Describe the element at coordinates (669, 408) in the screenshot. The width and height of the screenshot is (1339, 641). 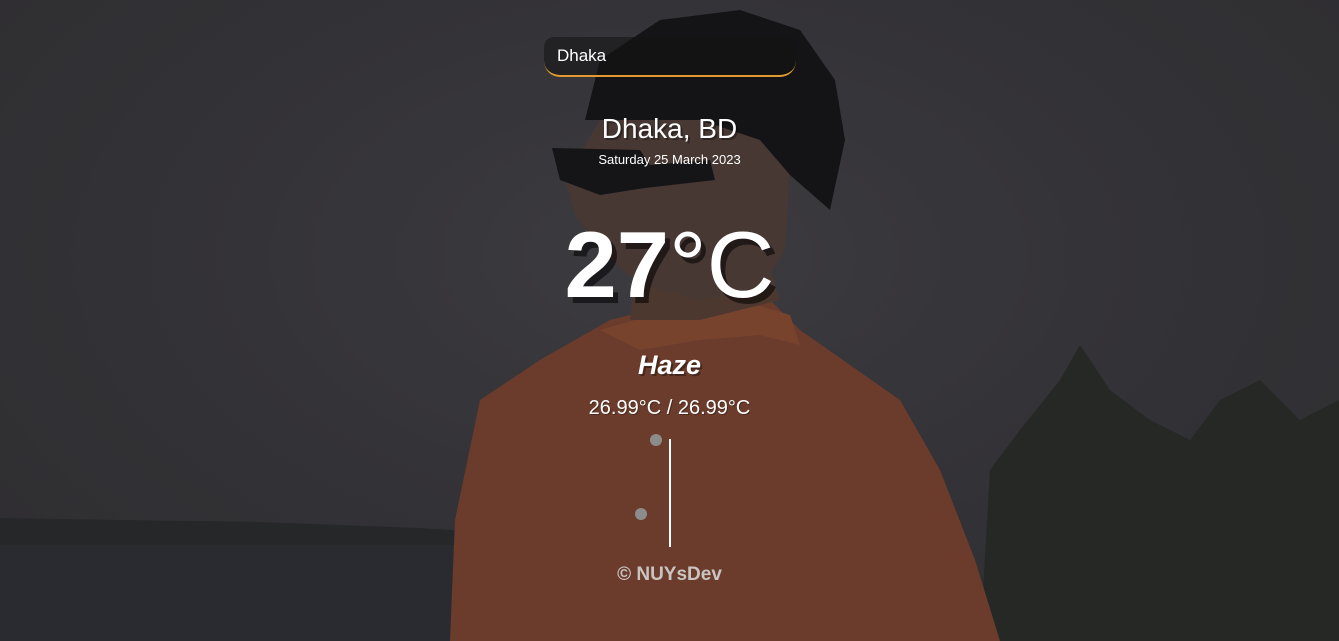
I see `hi-low-temperature: 26.99°C / 26.99°C` at that location.